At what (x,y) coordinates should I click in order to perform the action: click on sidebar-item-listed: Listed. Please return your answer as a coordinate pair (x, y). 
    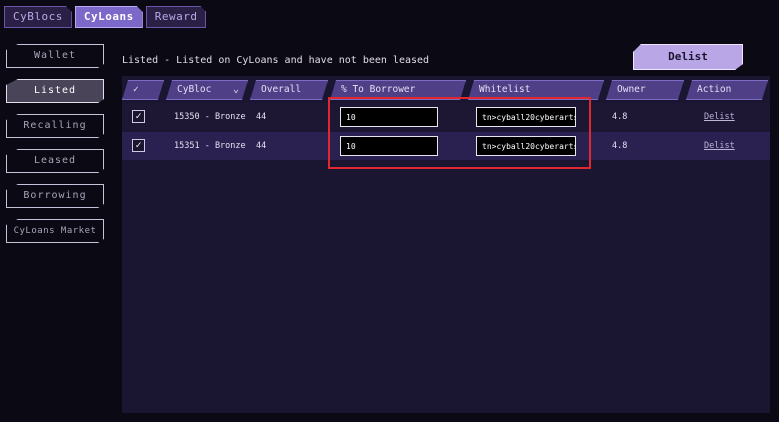
    Looking at the image, I should click on (55, 91).